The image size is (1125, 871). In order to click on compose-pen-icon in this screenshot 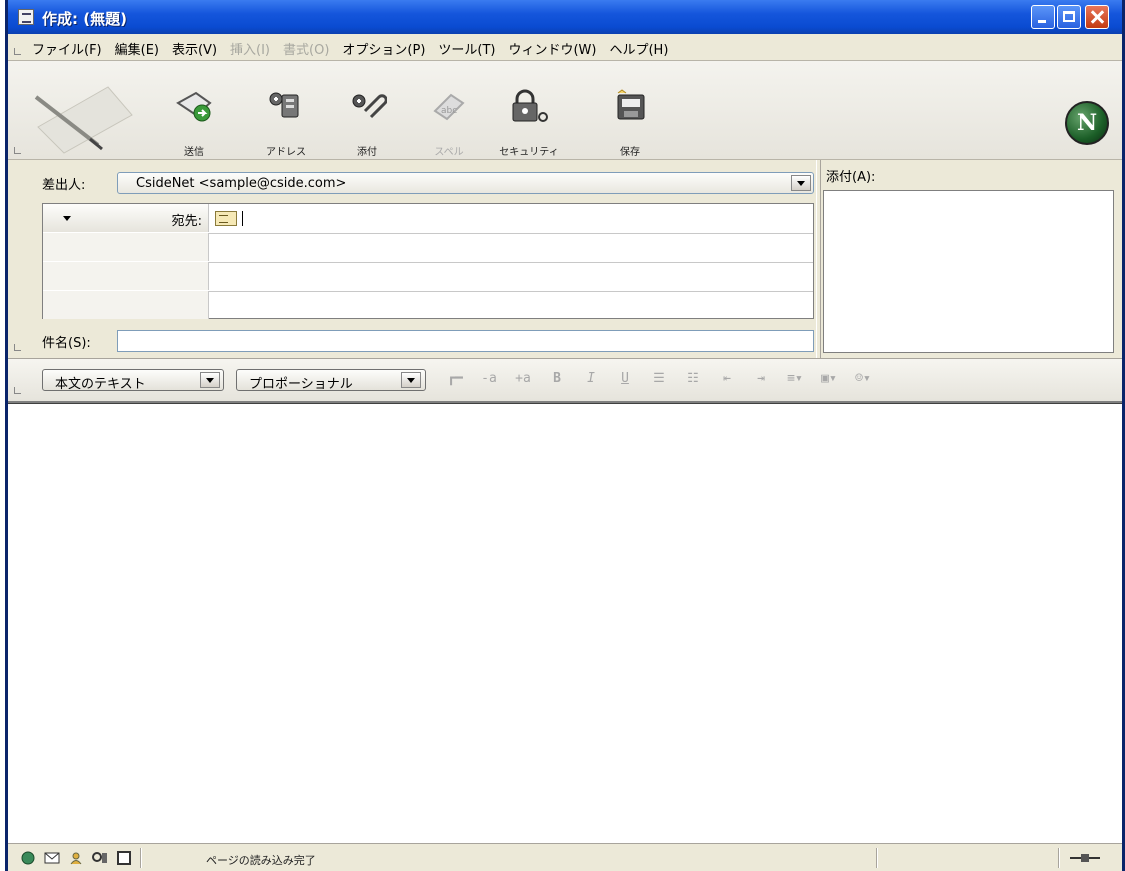, I will do `click(83, 120)`.